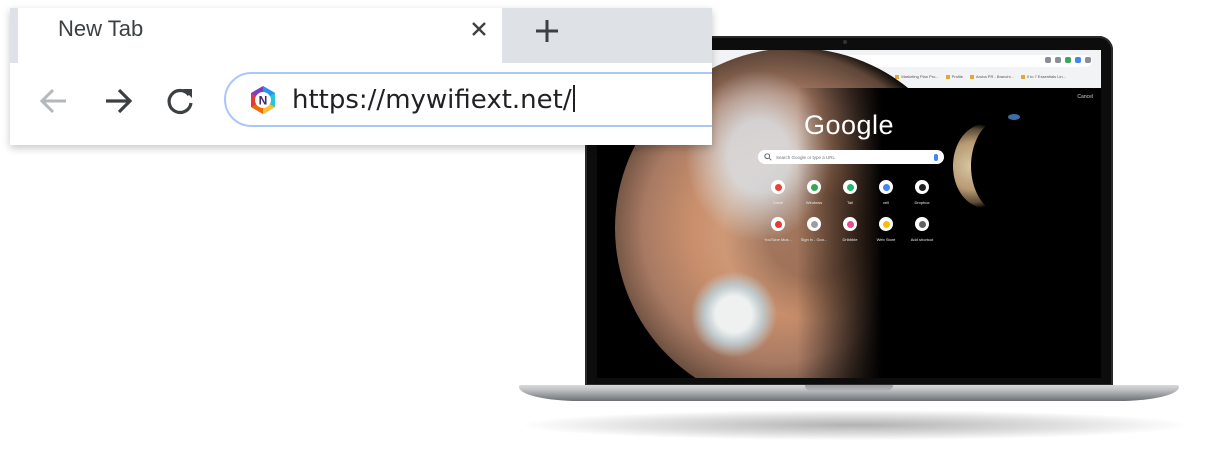 The height and width of the screenshot is (449, 1209). What do you see at coordinates (855, 425) in the screenshot?
I see `laptop-shadow` at bounding box center [855, 425].